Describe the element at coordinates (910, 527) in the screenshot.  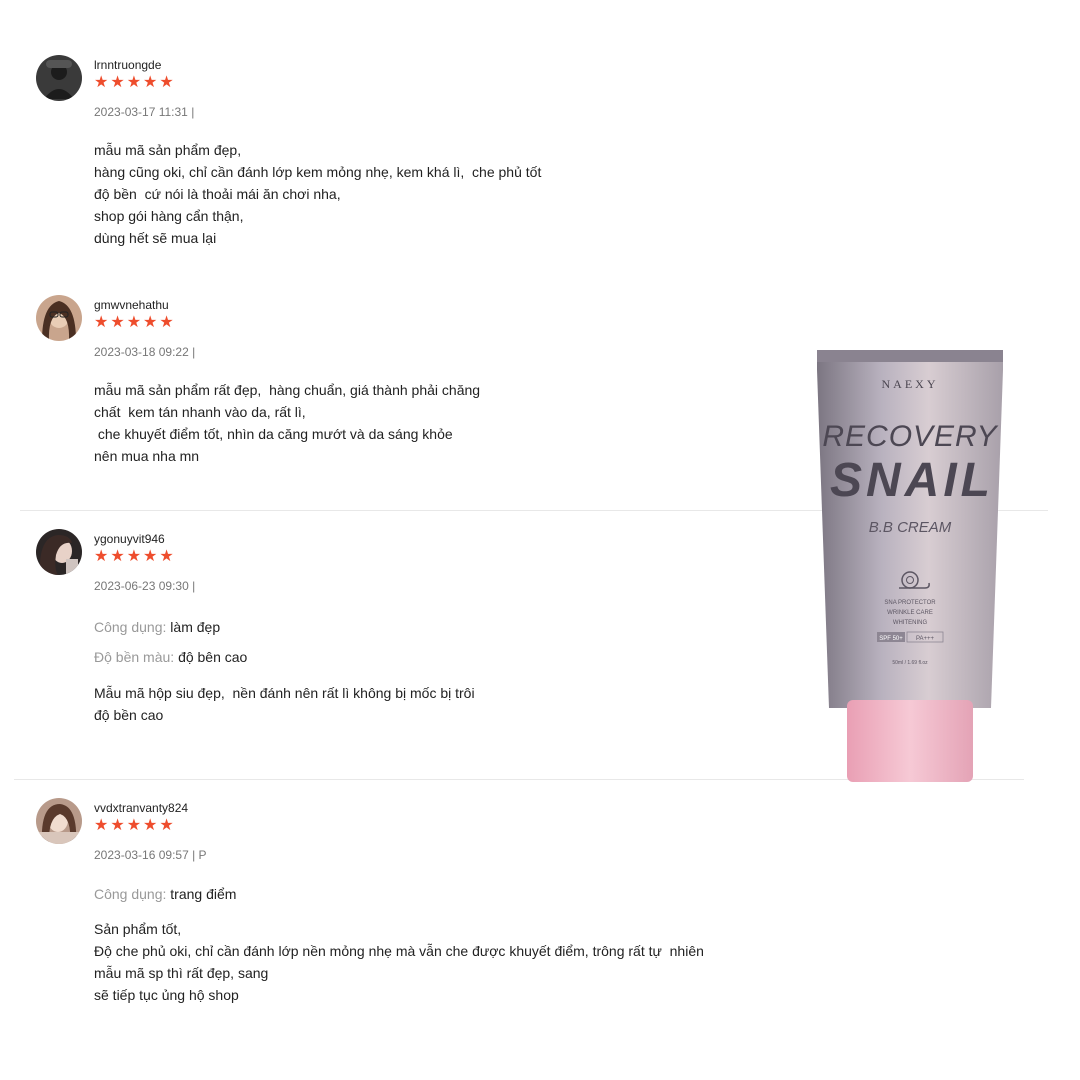
I see `product-name-line3: B.B CREAM` at that location.